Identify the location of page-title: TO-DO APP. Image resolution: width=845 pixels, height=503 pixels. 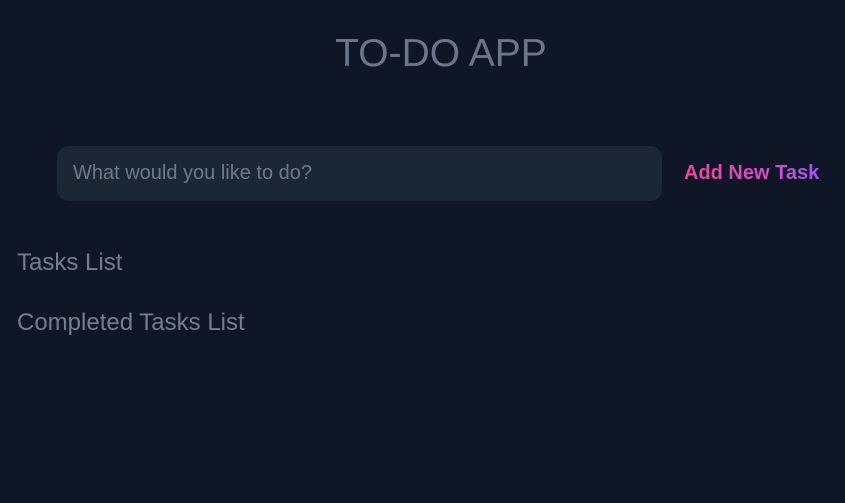
(441, 53).